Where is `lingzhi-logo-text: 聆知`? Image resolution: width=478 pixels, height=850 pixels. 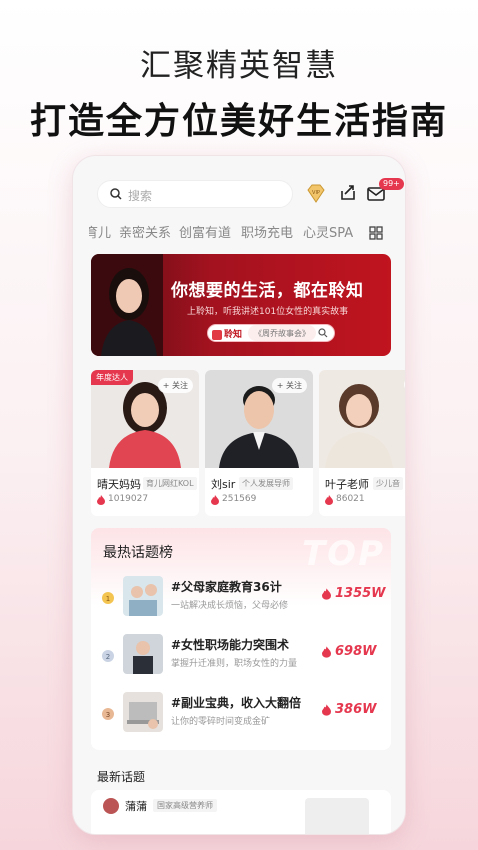 lingzhi-logo-text: 聆知 is located at coordinates (233, 335).